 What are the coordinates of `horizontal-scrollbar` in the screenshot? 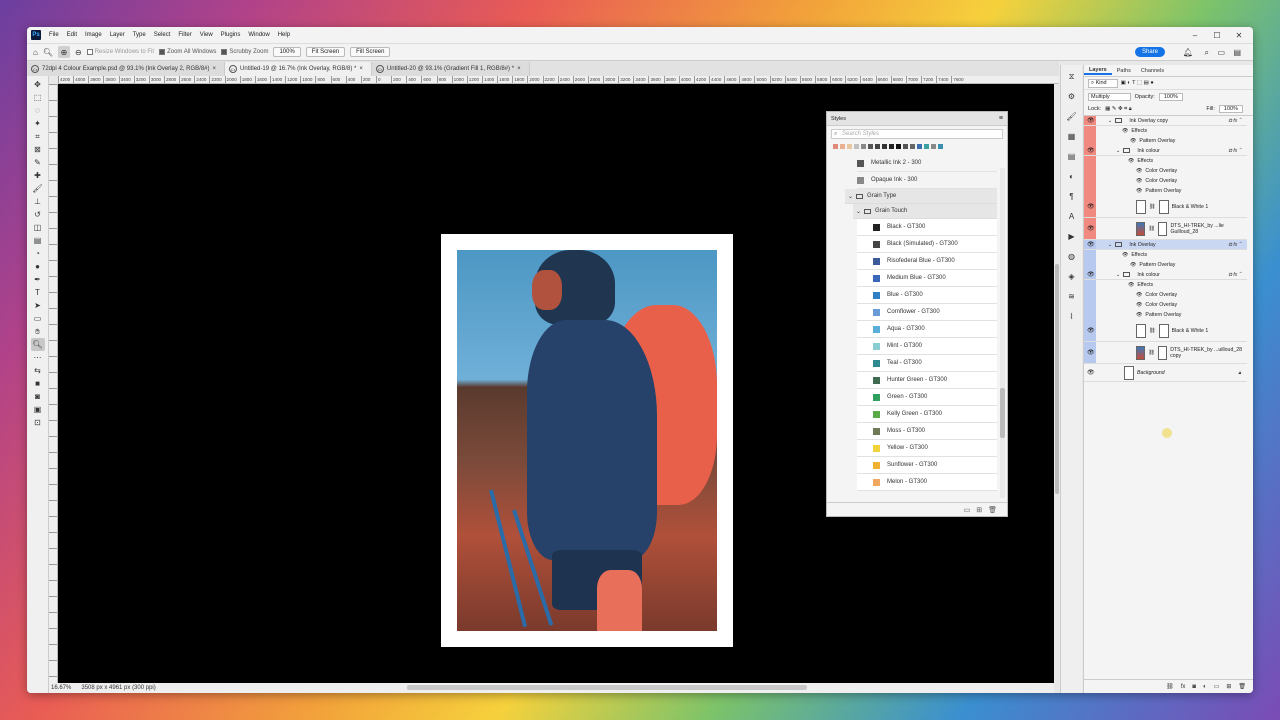 It's located at (607, 687).